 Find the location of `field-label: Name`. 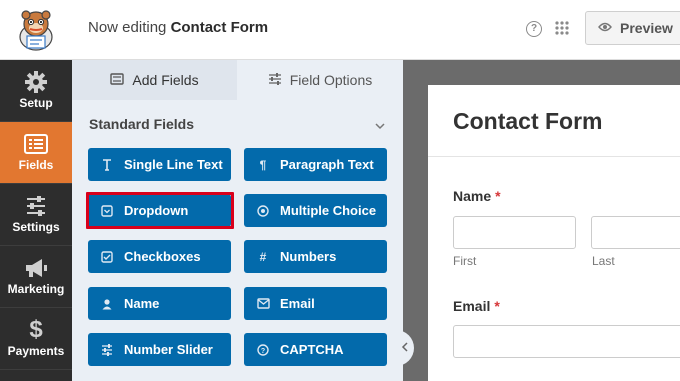

field-label: Name is located at coordinates (142, 303).